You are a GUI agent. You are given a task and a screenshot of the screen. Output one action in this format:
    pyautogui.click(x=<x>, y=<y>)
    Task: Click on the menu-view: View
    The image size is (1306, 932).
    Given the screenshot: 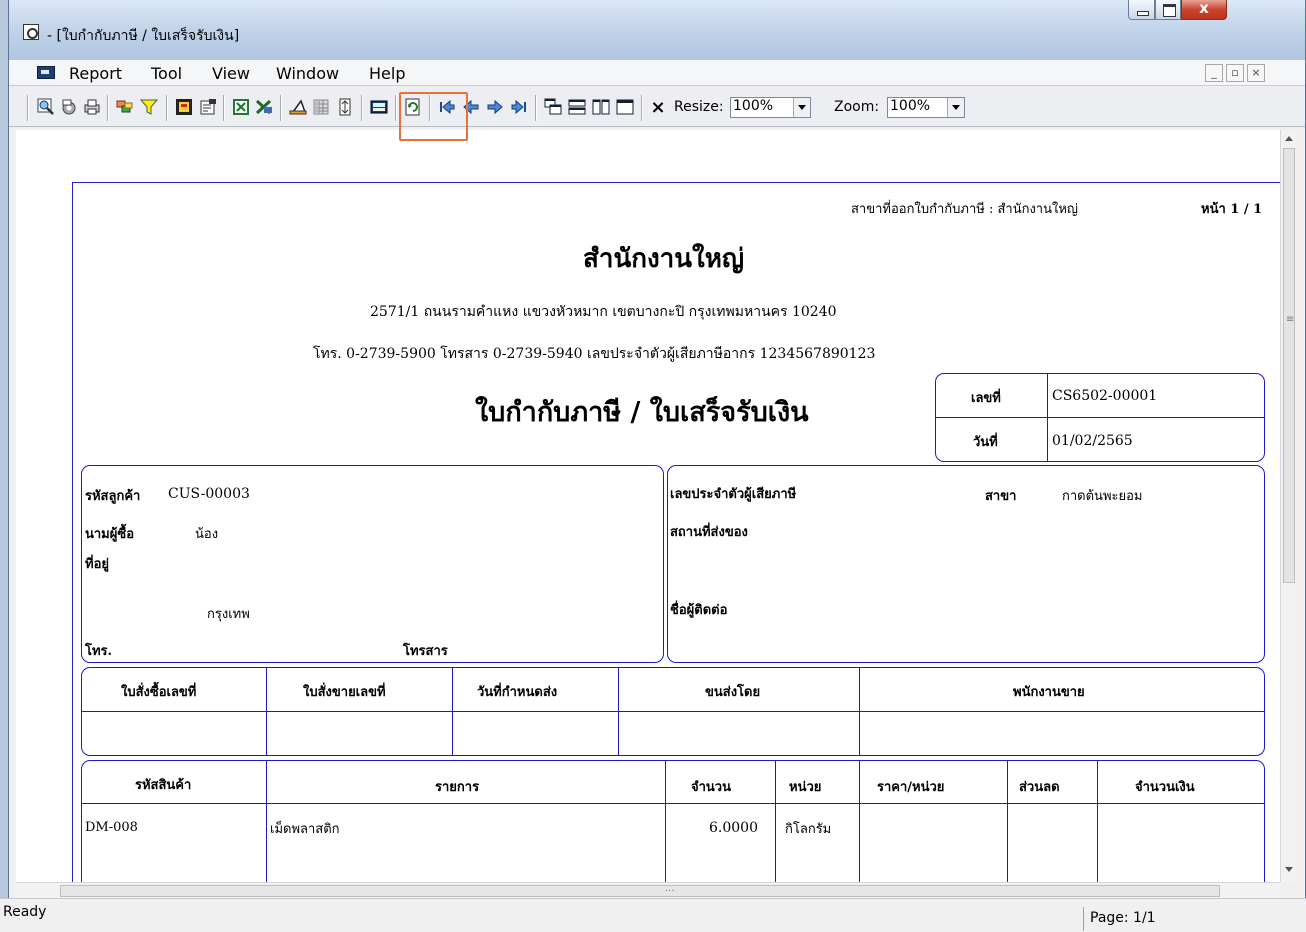 What is the action you would take?
    pyautogui.click(x=231, y=73)
    